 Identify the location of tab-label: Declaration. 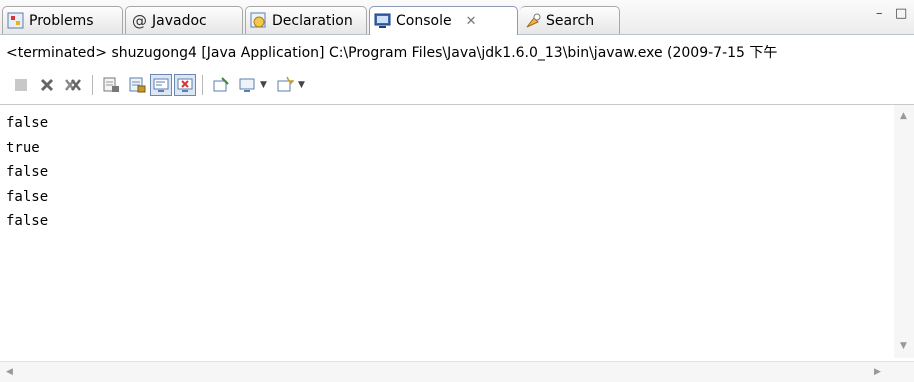
(312, 20).